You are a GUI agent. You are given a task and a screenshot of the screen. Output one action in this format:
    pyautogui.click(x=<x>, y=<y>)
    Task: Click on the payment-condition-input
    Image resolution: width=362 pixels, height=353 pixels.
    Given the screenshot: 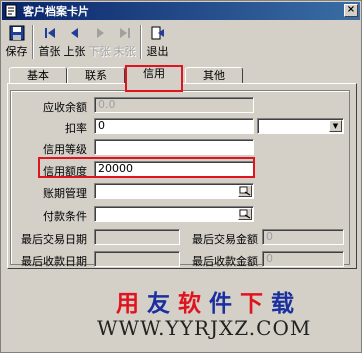 What is the action you would take?
    pyautogui.click(x=174, y=214)
    